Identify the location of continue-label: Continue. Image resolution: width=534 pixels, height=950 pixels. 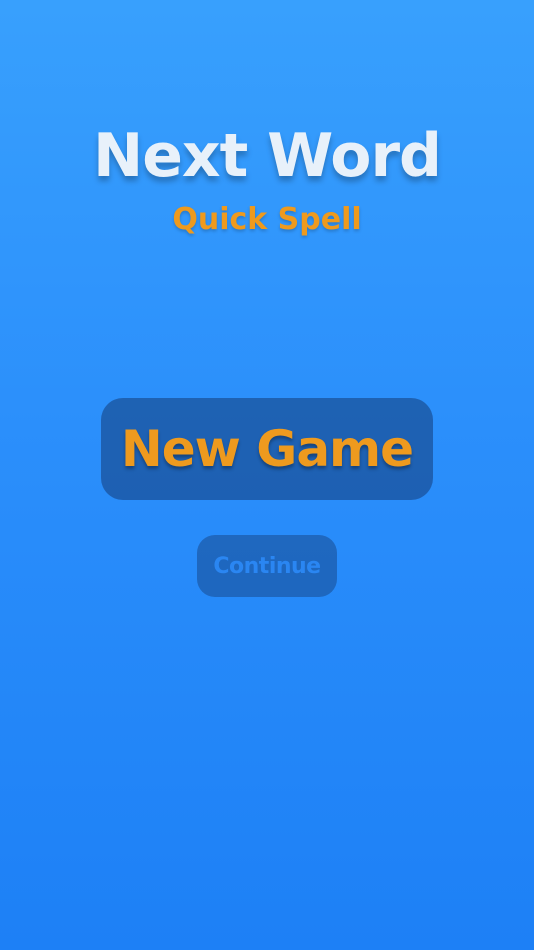
(267, 566).